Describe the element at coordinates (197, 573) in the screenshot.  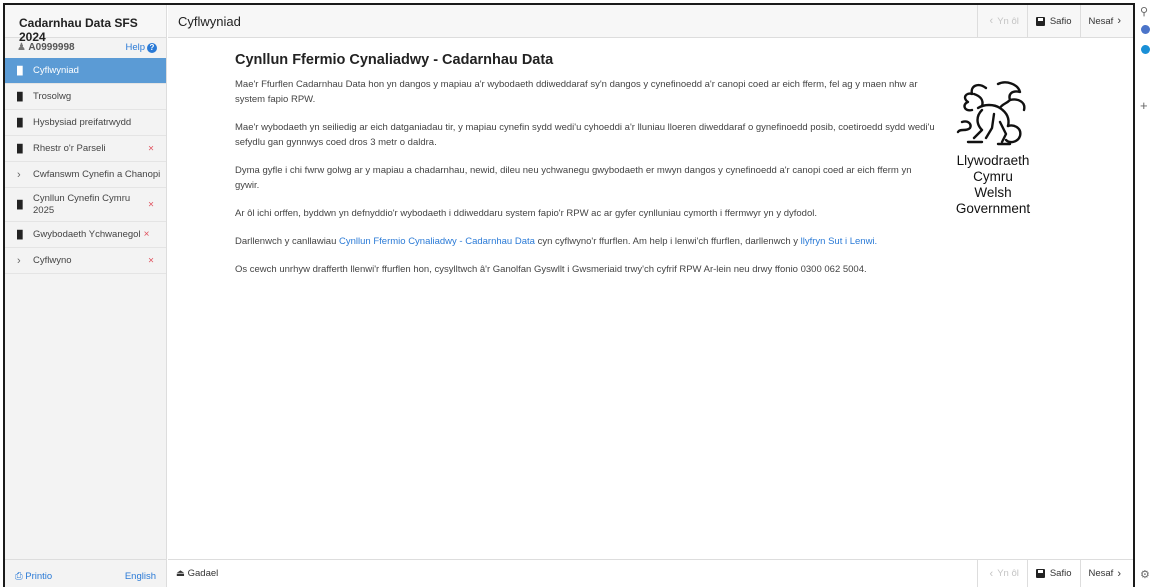
I see `exit-button: ⏏ Gadael` at that location.